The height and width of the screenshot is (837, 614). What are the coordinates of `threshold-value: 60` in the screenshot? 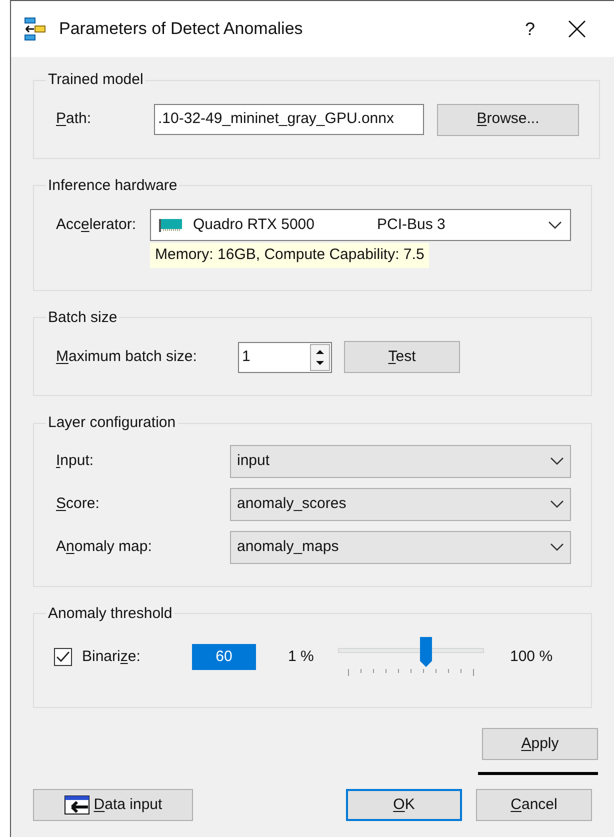 It's located at (224, 657).